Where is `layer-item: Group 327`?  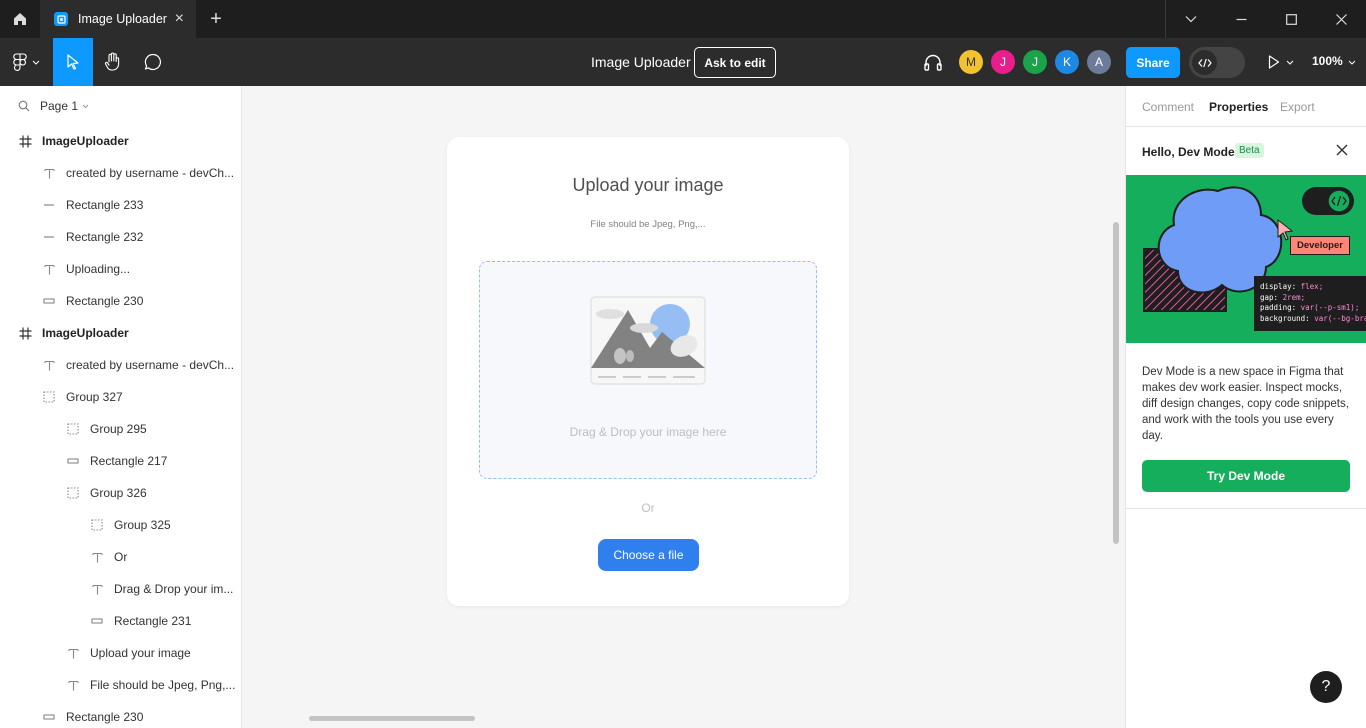 layer-item: Group 327 is located at coordinates (82, 397).